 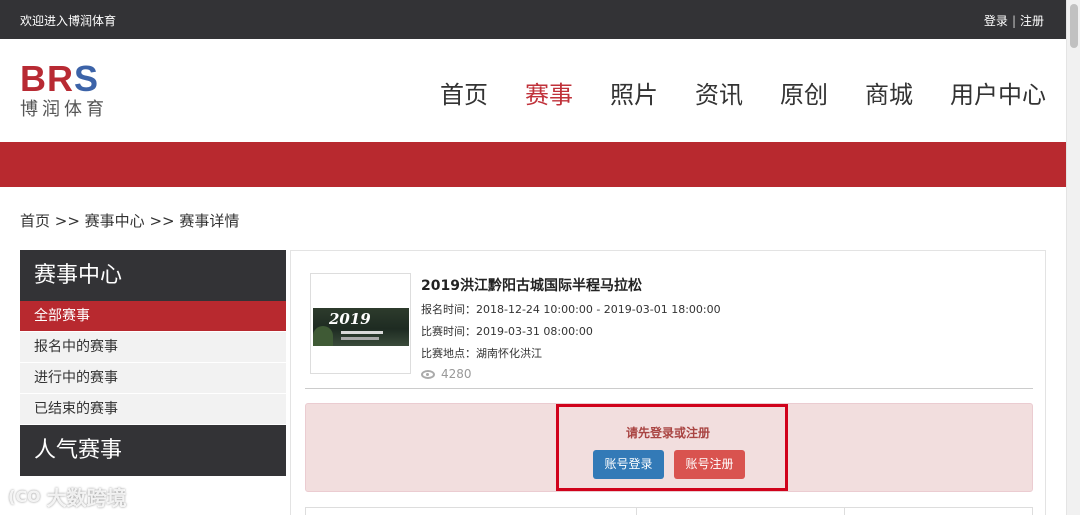 I want to click on logo-letters-br: BR, so click(x=47, y=78).